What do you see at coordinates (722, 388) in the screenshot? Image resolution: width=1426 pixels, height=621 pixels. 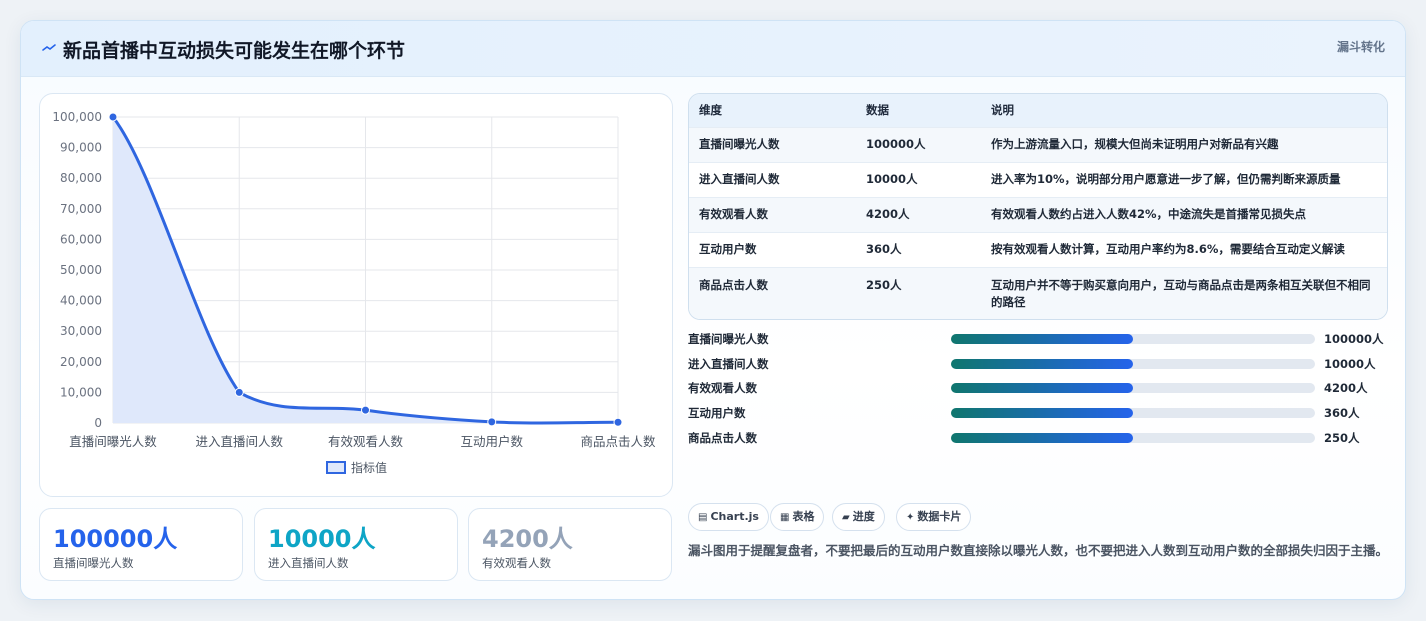 I see `progress-label: 有效观看人数` at bounding box center [722, 388].